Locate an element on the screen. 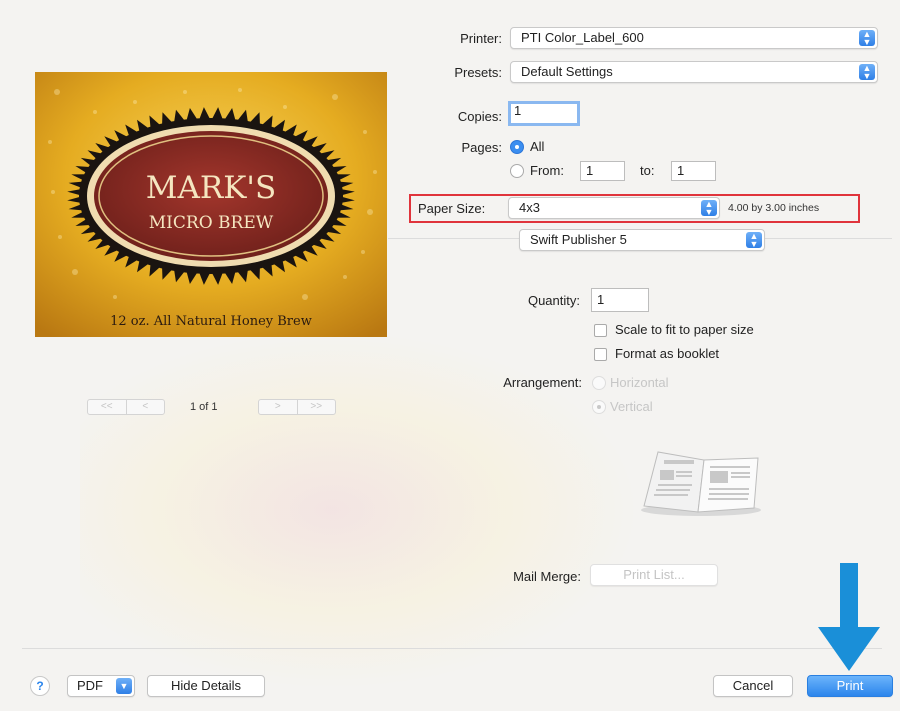  scale-to-fit-label: Scale to fit to paper size is located at coordinates (684, 329).